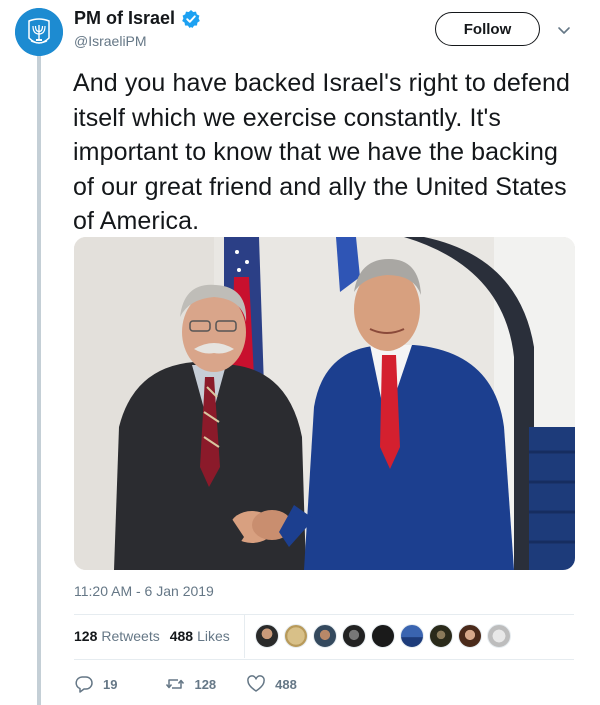  What do you see at coordinates (84, 684) in the screenshot?
I see `reply-icon` at bounding box center [84, 684].